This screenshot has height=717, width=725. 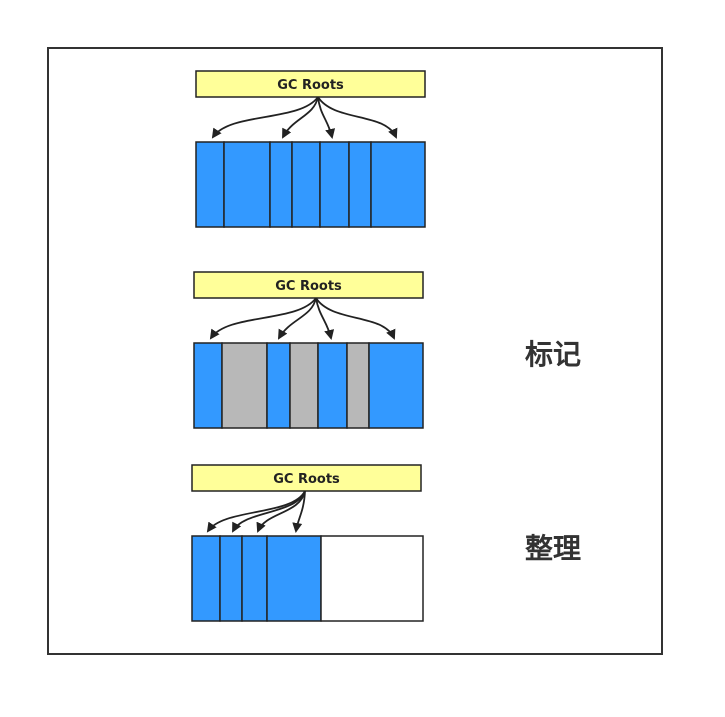 I want to click on stage-initial: GC Roots, so click(x=310, y=149).